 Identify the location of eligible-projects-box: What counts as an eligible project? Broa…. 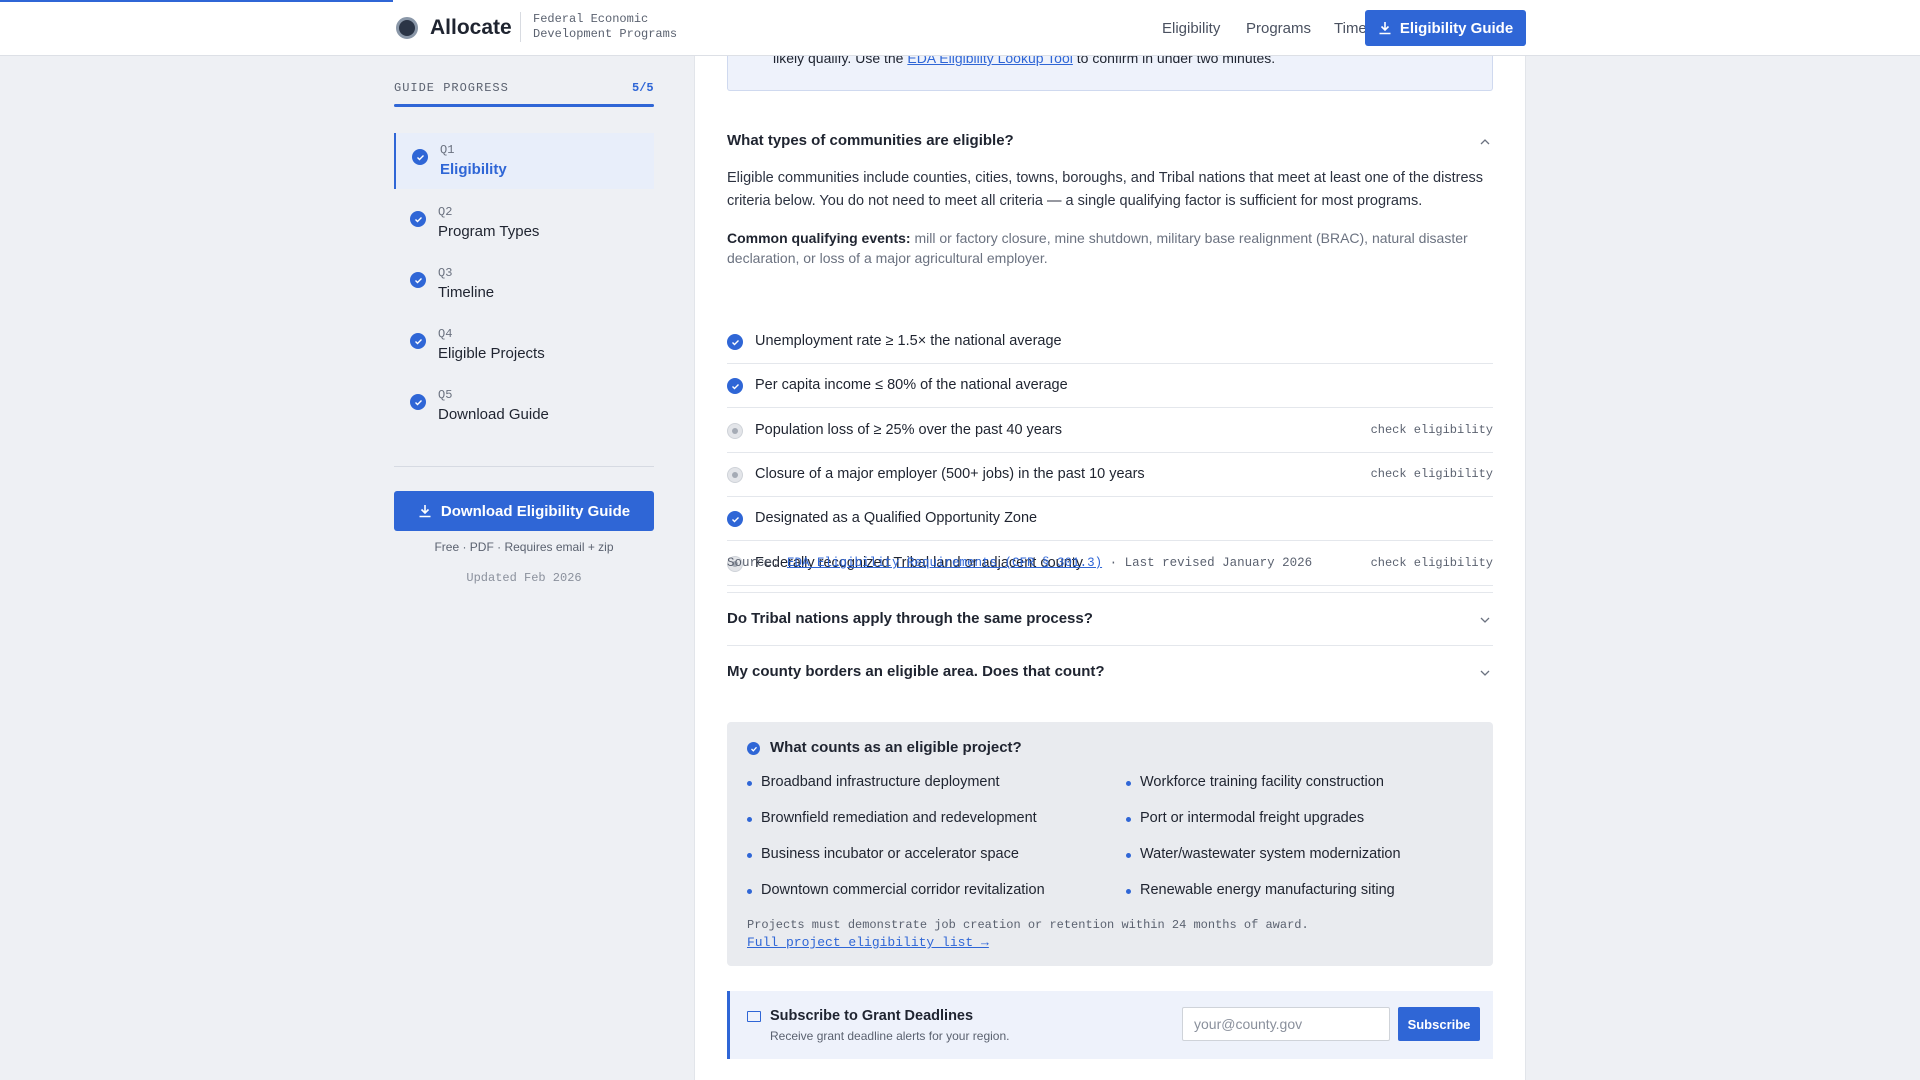
(1110, 844).